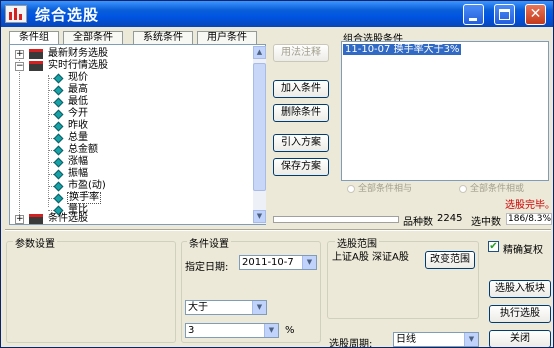  What do you see at coordinates (83, 149) in the screenshot?
I see `tree-leaf-label: 总金额` at bounding box center [83, 149].